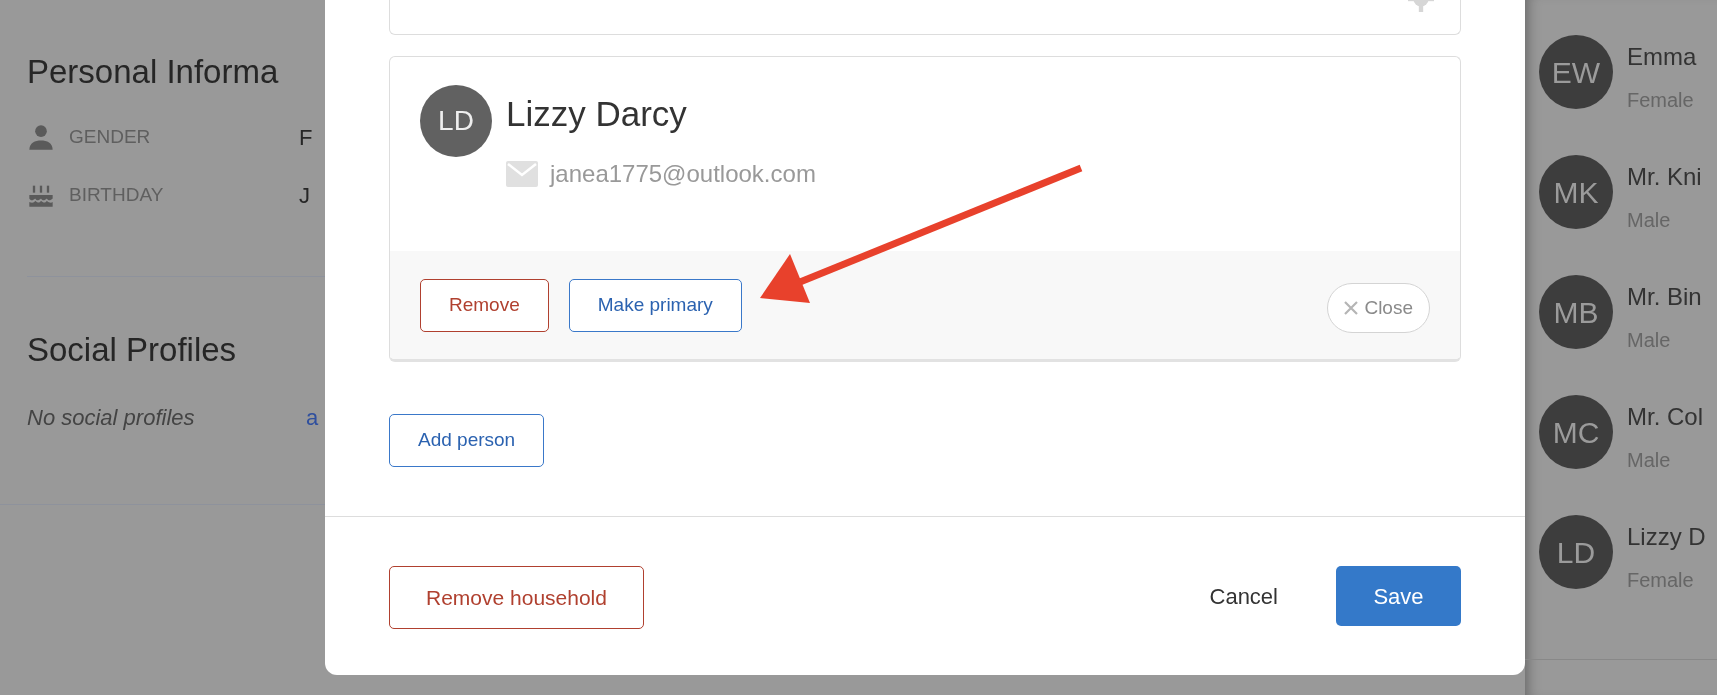  Describe the element at coordinates (522, 173) in the screenshot. I see `envelope-icon` at that location.